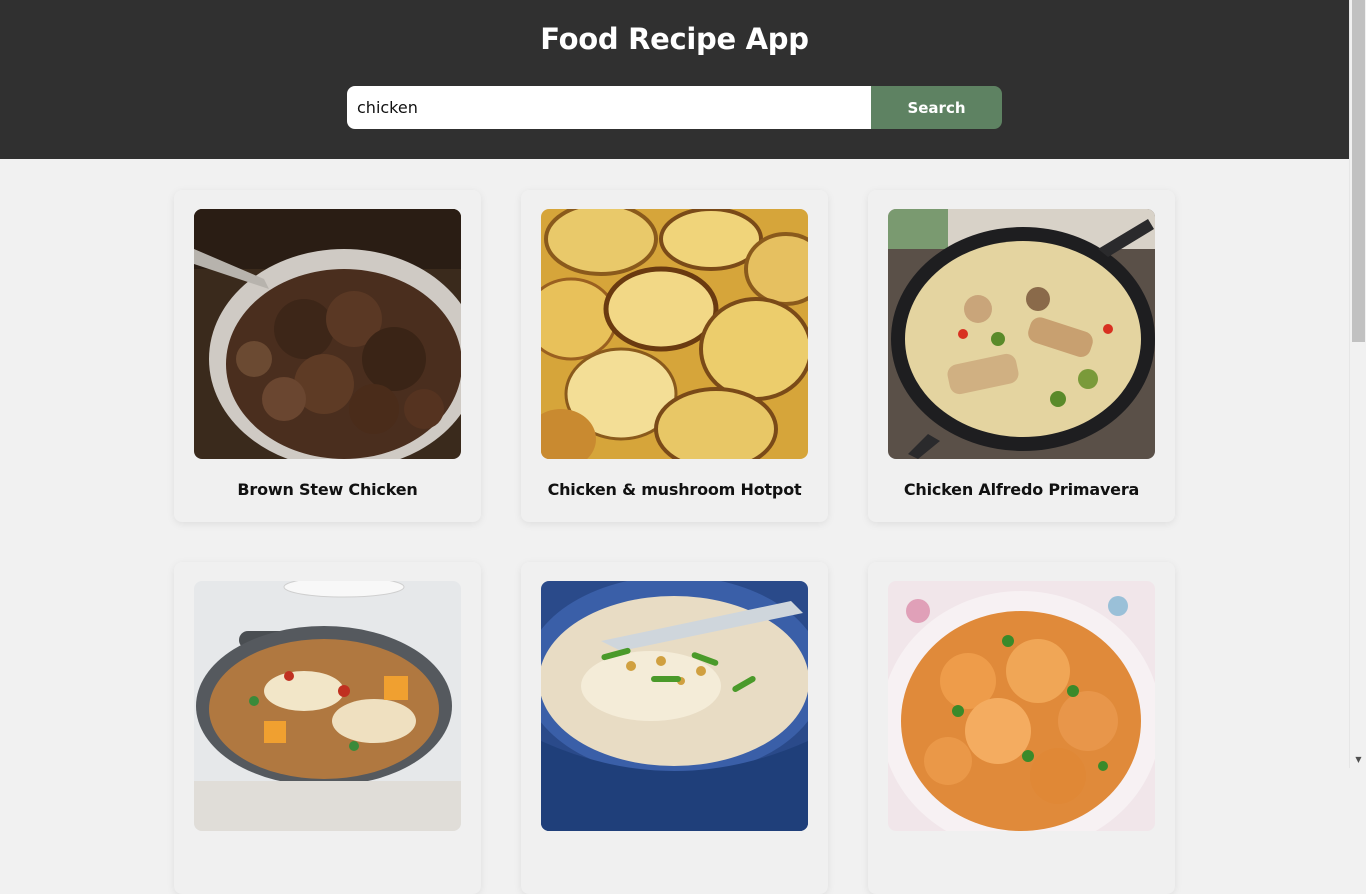  I want to click on chicken-curry-image, so click(1021, 706).